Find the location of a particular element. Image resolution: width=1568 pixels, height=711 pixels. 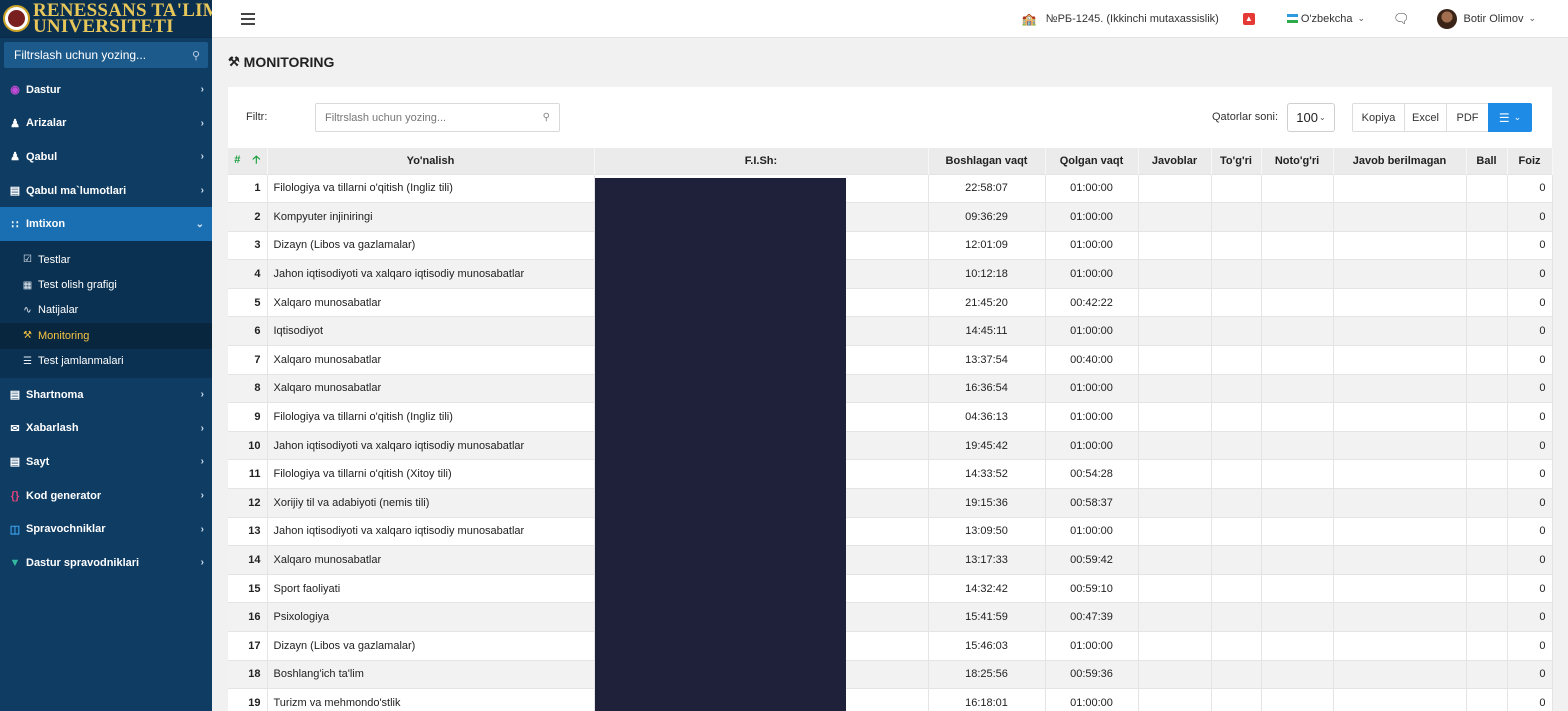

language-selector: O'zbekcha ⌄ is located at coordinates (1326, 18).